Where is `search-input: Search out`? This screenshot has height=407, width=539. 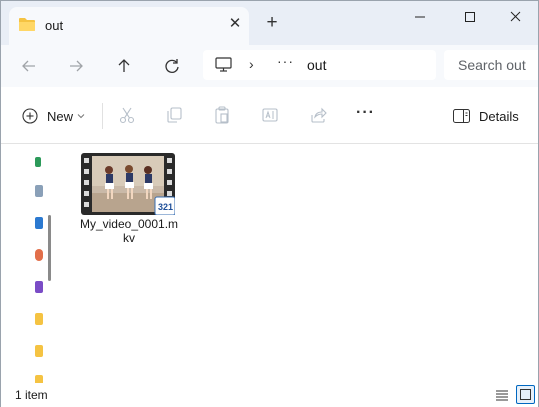 search-input: Search out is located at coordinates (491, 65).